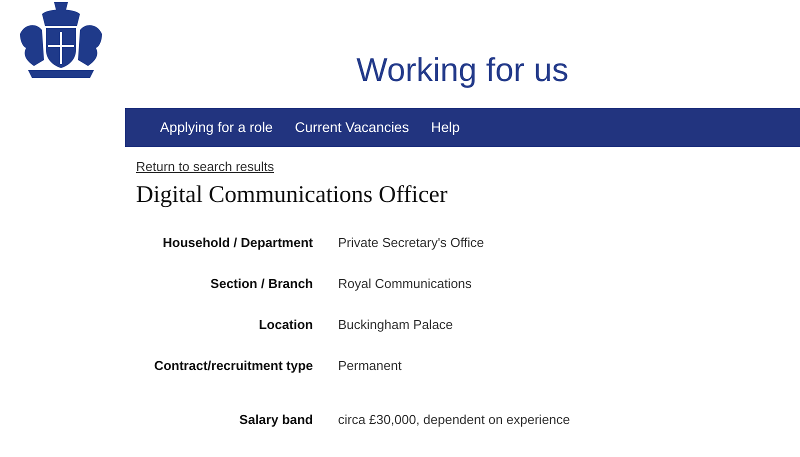  Describe the element at coordinates (411, 243) in the screenshot. I see `field-value: Private Secretary's Office` at that location.